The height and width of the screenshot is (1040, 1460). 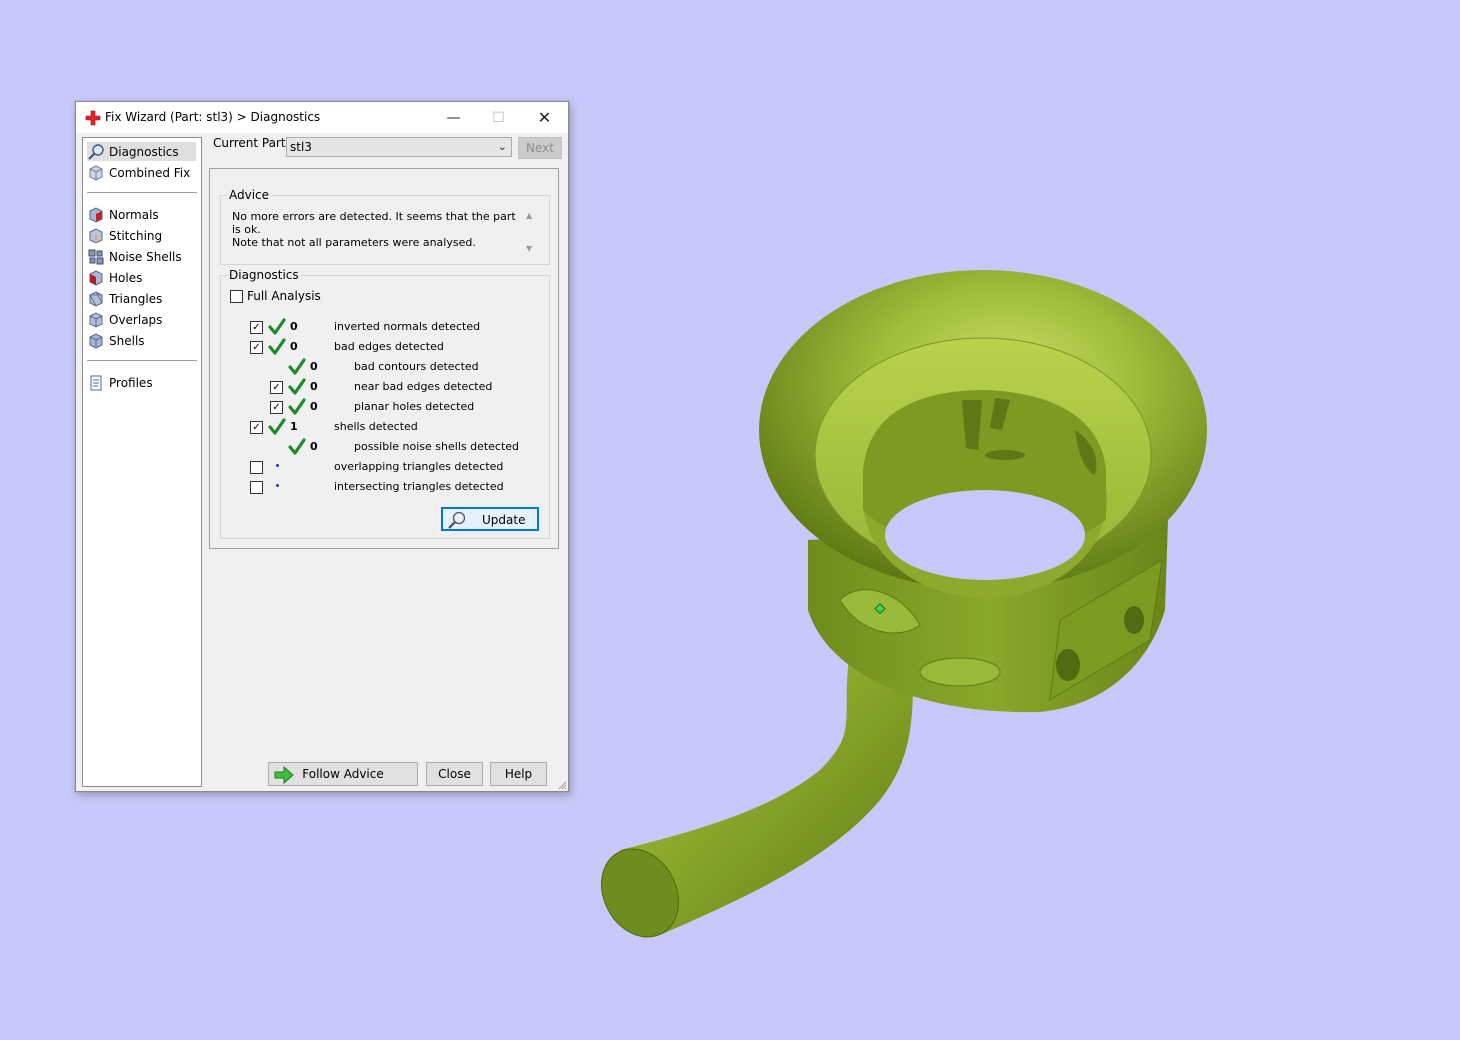 What do you see at coordinates (136, 319) in the screenshot?
I see `nav-item-label: Overlaps` at bounding box center [136, 319].